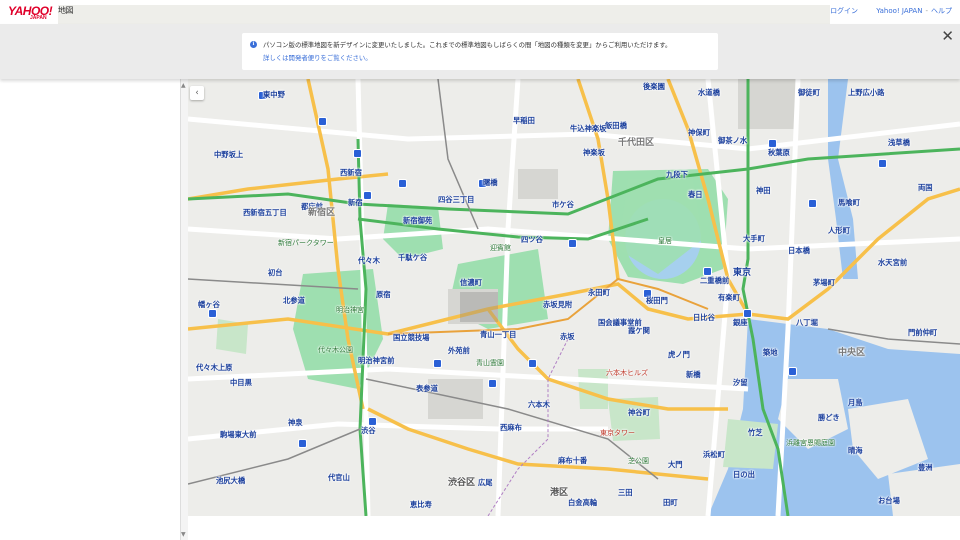 This screenshot has width=960, height=540. What do you see at coordinates (209, 304) in the screenshot?
I see `map-label: 幡ヶ谷` at bounding box center [209, 304].